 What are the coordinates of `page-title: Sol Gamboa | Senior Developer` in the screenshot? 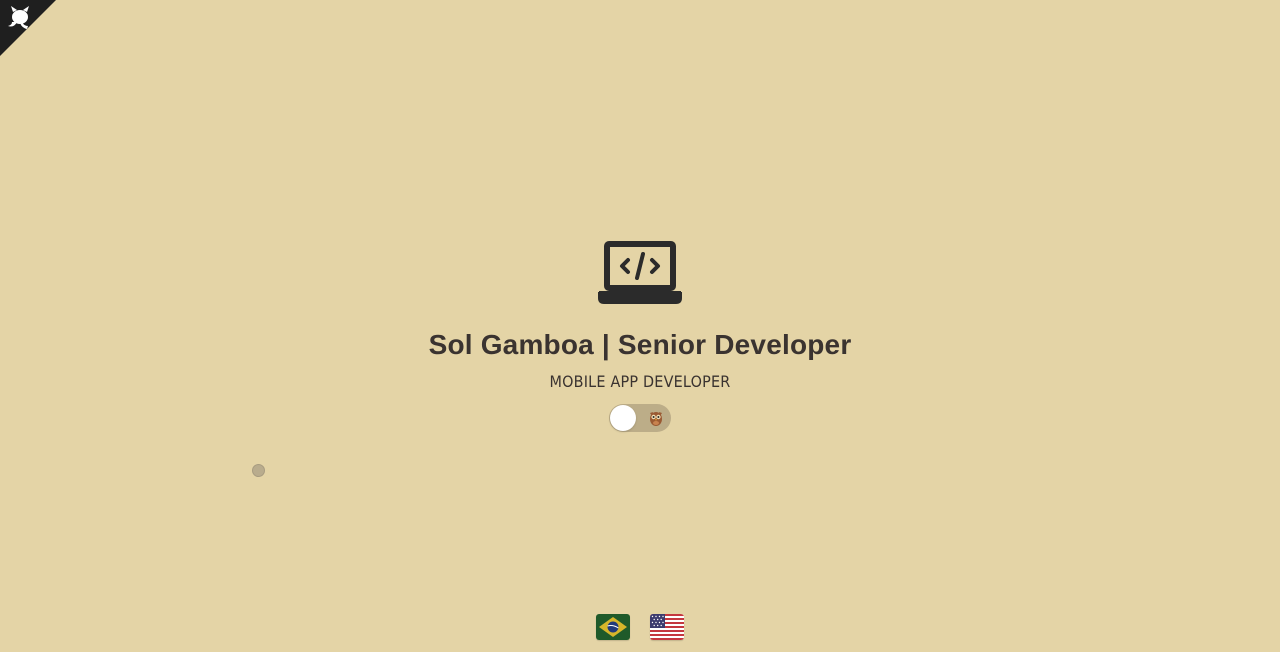 It's located at (640, 344).